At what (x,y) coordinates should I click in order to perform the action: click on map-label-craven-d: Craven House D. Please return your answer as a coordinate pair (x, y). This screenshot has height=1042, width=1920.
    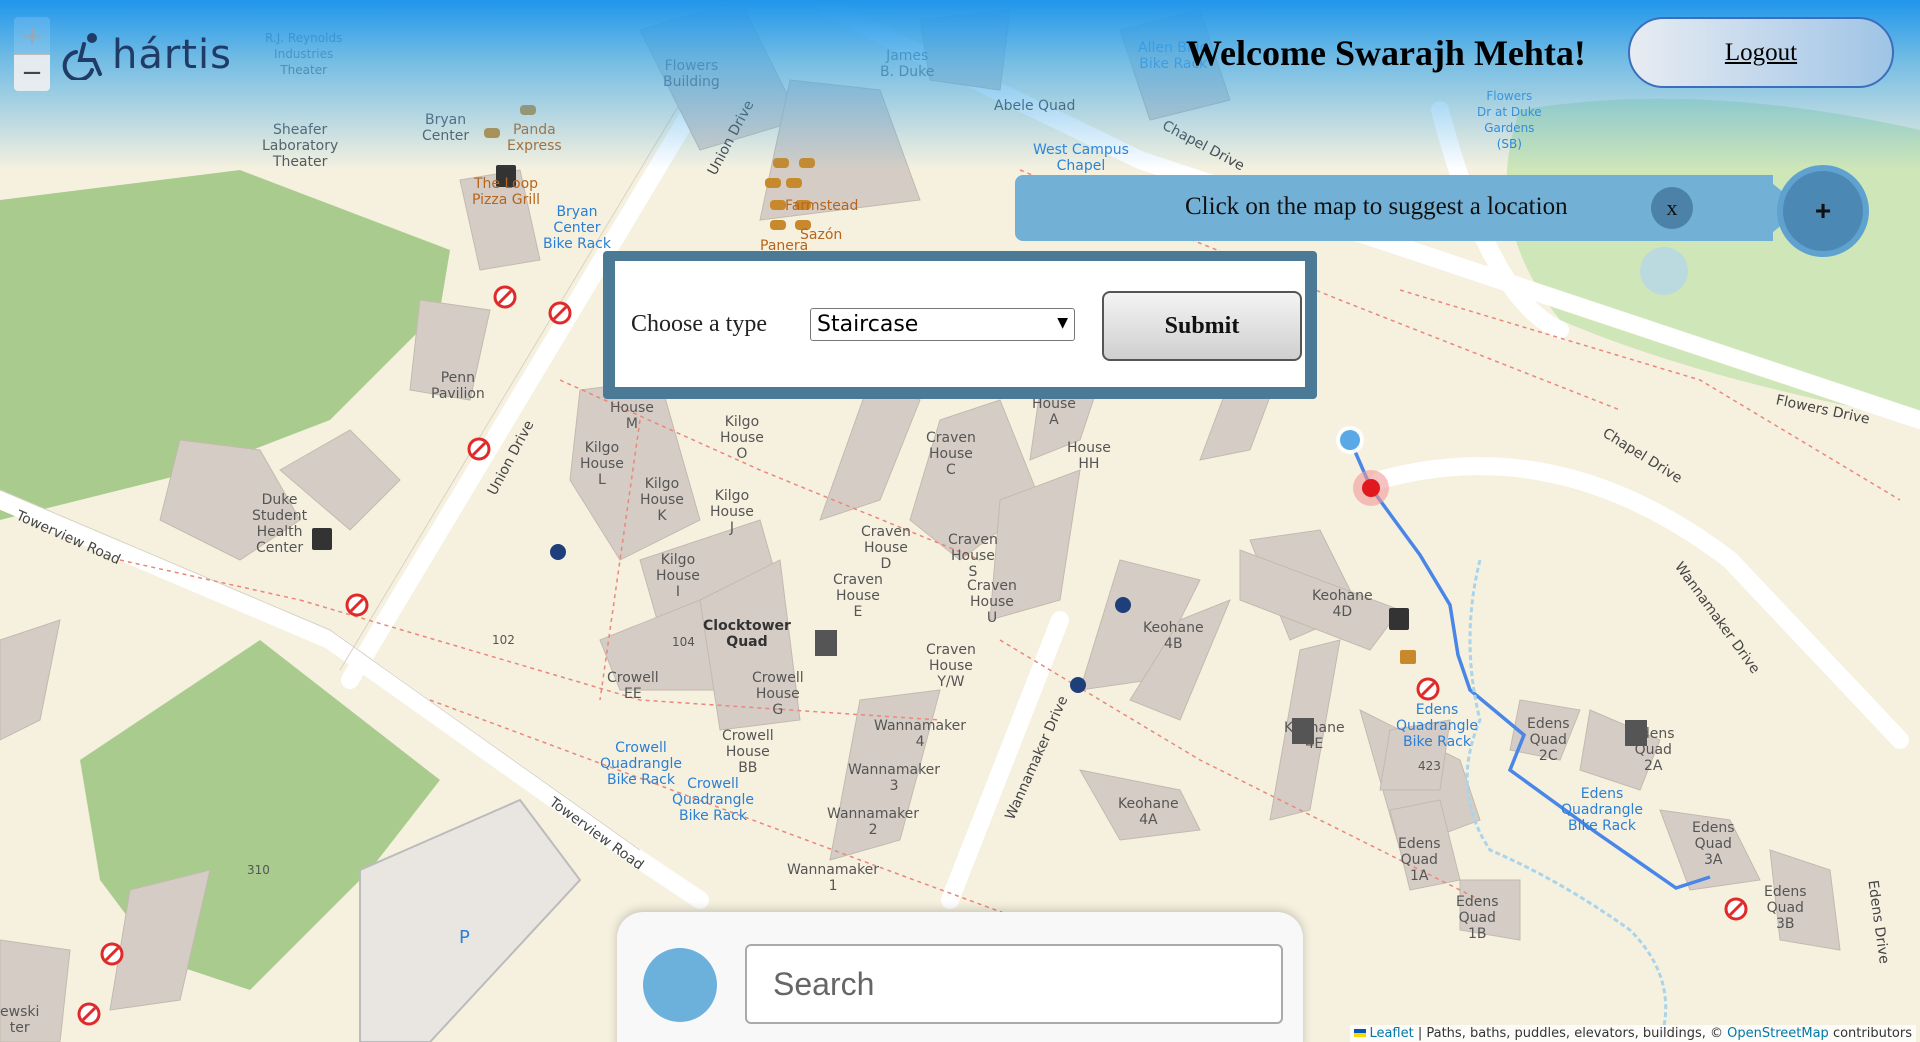
    Looking at the image, I should click on (886, 548).